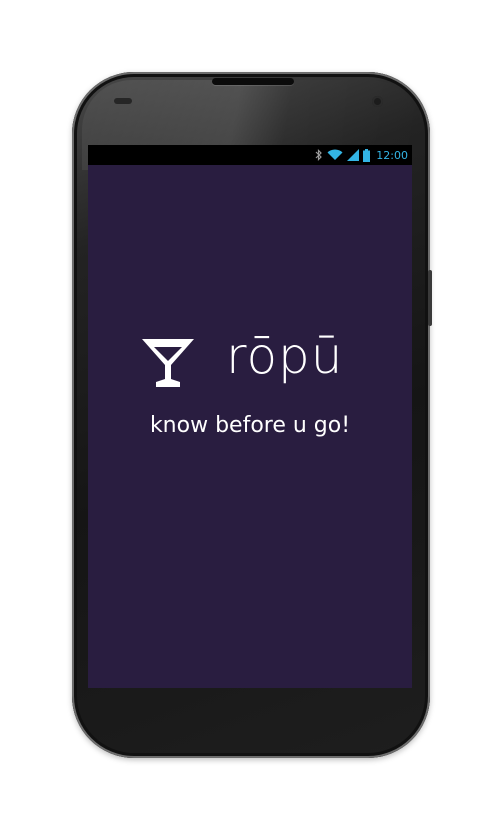 This screenshot has width=500, height=834. Describe the element at coordinates (285, 356) in the screenshot. I see `app-name: rōpū` at that location.